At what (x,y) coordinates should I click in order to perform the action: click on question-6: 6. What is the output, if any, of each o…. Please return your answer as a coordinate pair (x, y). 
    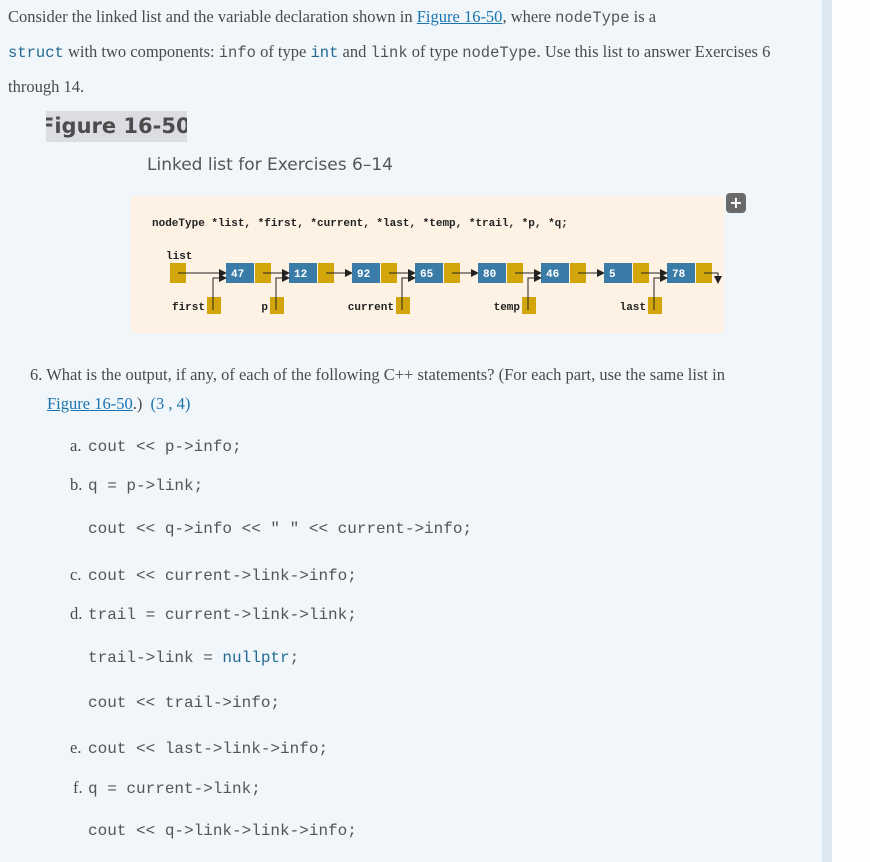
    Looking at the image, I should click on (377, 389).